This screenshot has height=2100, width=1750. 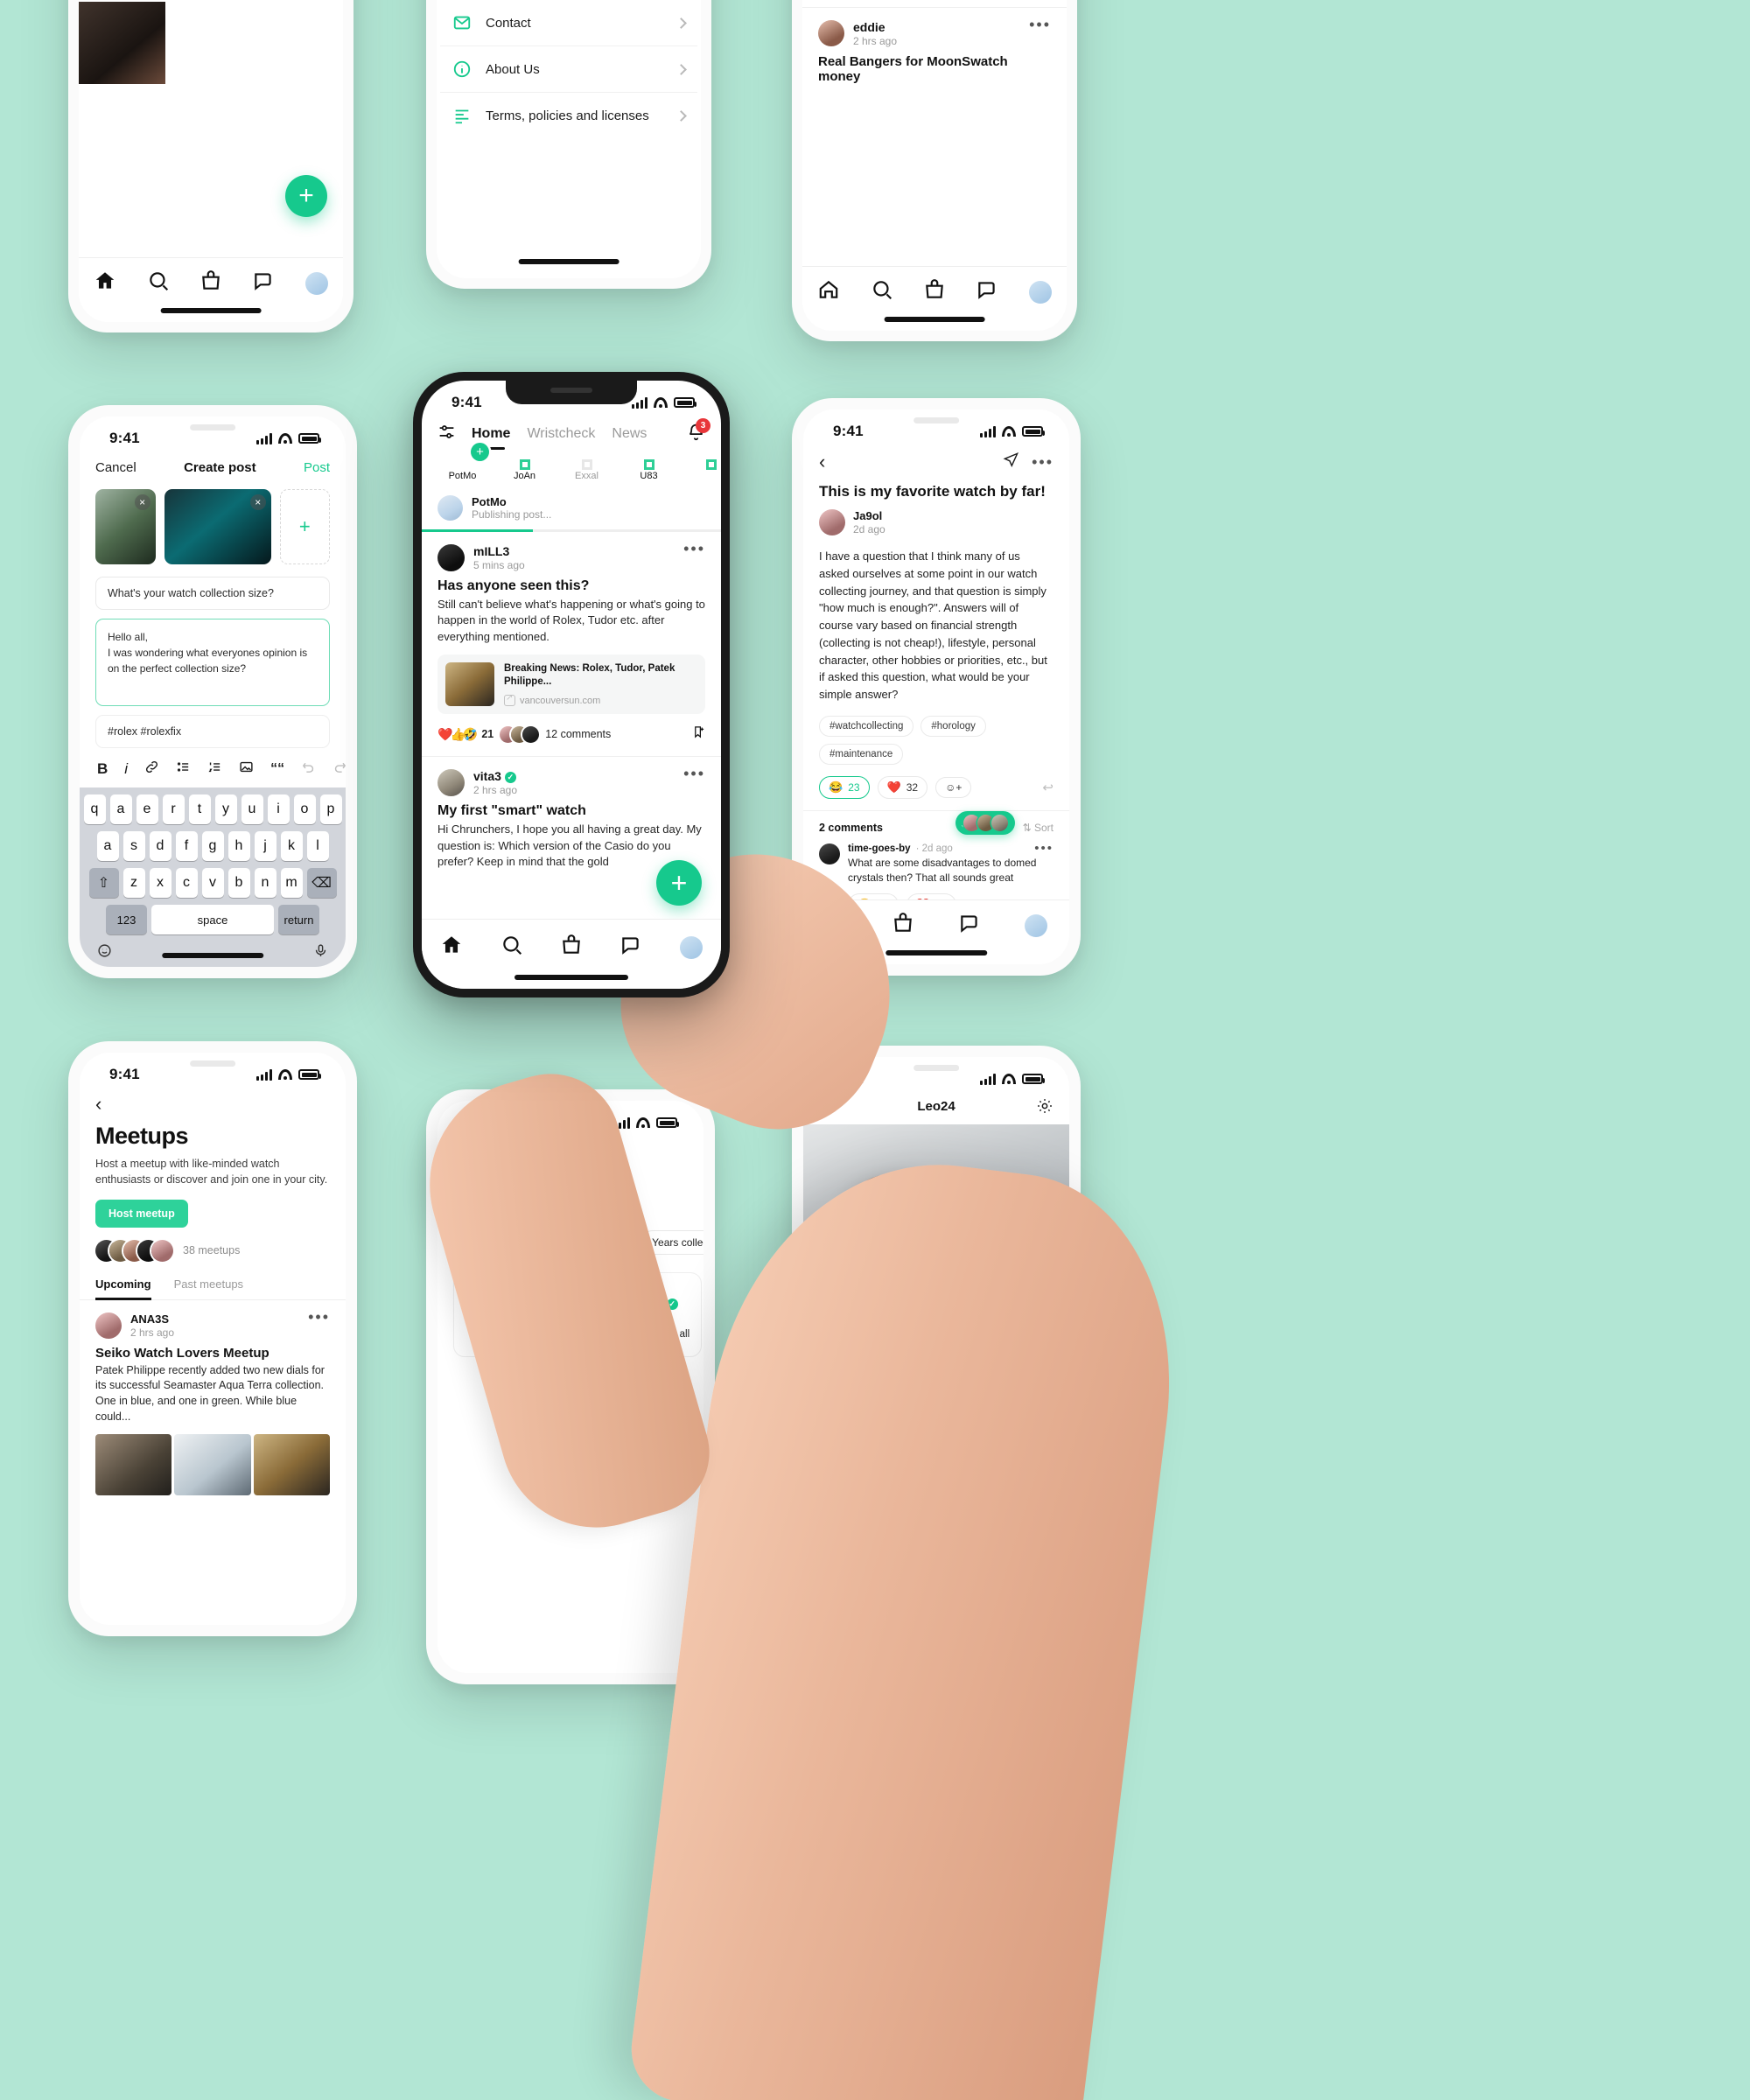 I want to click on key: g, so click(x=212, y=846).